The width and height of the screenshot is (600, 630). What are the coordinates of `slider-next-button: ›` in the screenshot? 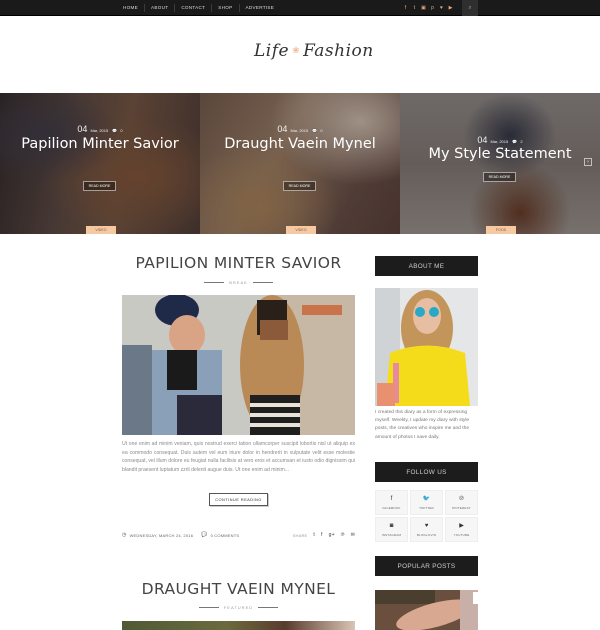 It's located at (588, 162).